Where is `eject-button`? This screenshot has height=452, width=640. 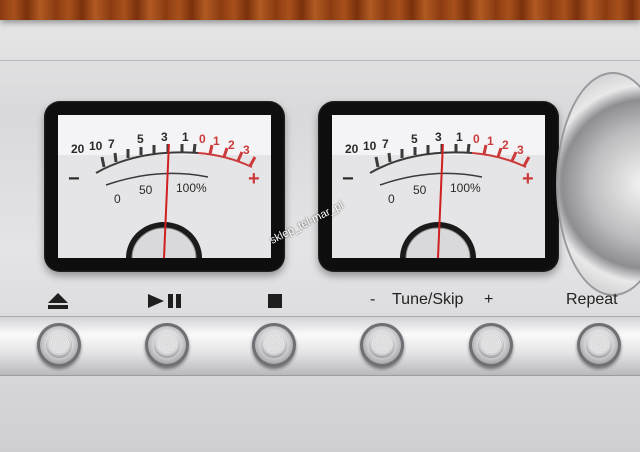
eject-button is located at coordinates (59, 345).